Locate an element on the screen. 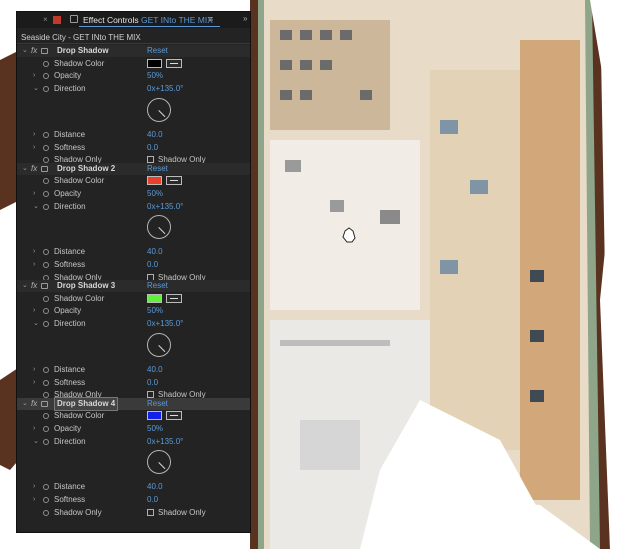  shadow-only-checkbox is located at coordinates (150, 512).